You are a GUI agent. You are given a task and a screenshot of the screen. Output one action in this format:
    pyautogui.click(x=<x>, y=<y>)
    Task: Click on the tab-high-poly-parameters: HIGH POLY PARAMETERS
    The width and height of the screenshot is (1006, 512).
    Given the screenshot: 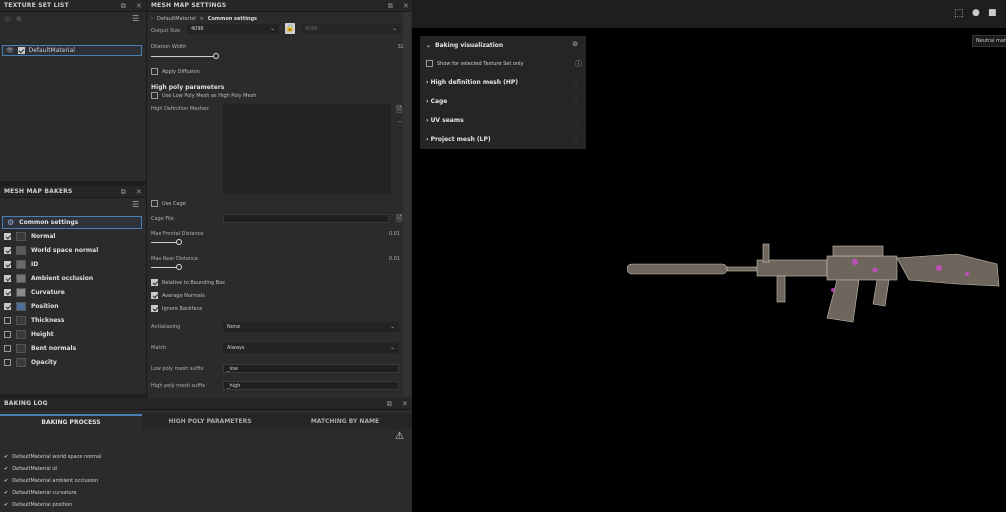 What is the action you would take?
    pyautogui.click(x=210, y=421)
    